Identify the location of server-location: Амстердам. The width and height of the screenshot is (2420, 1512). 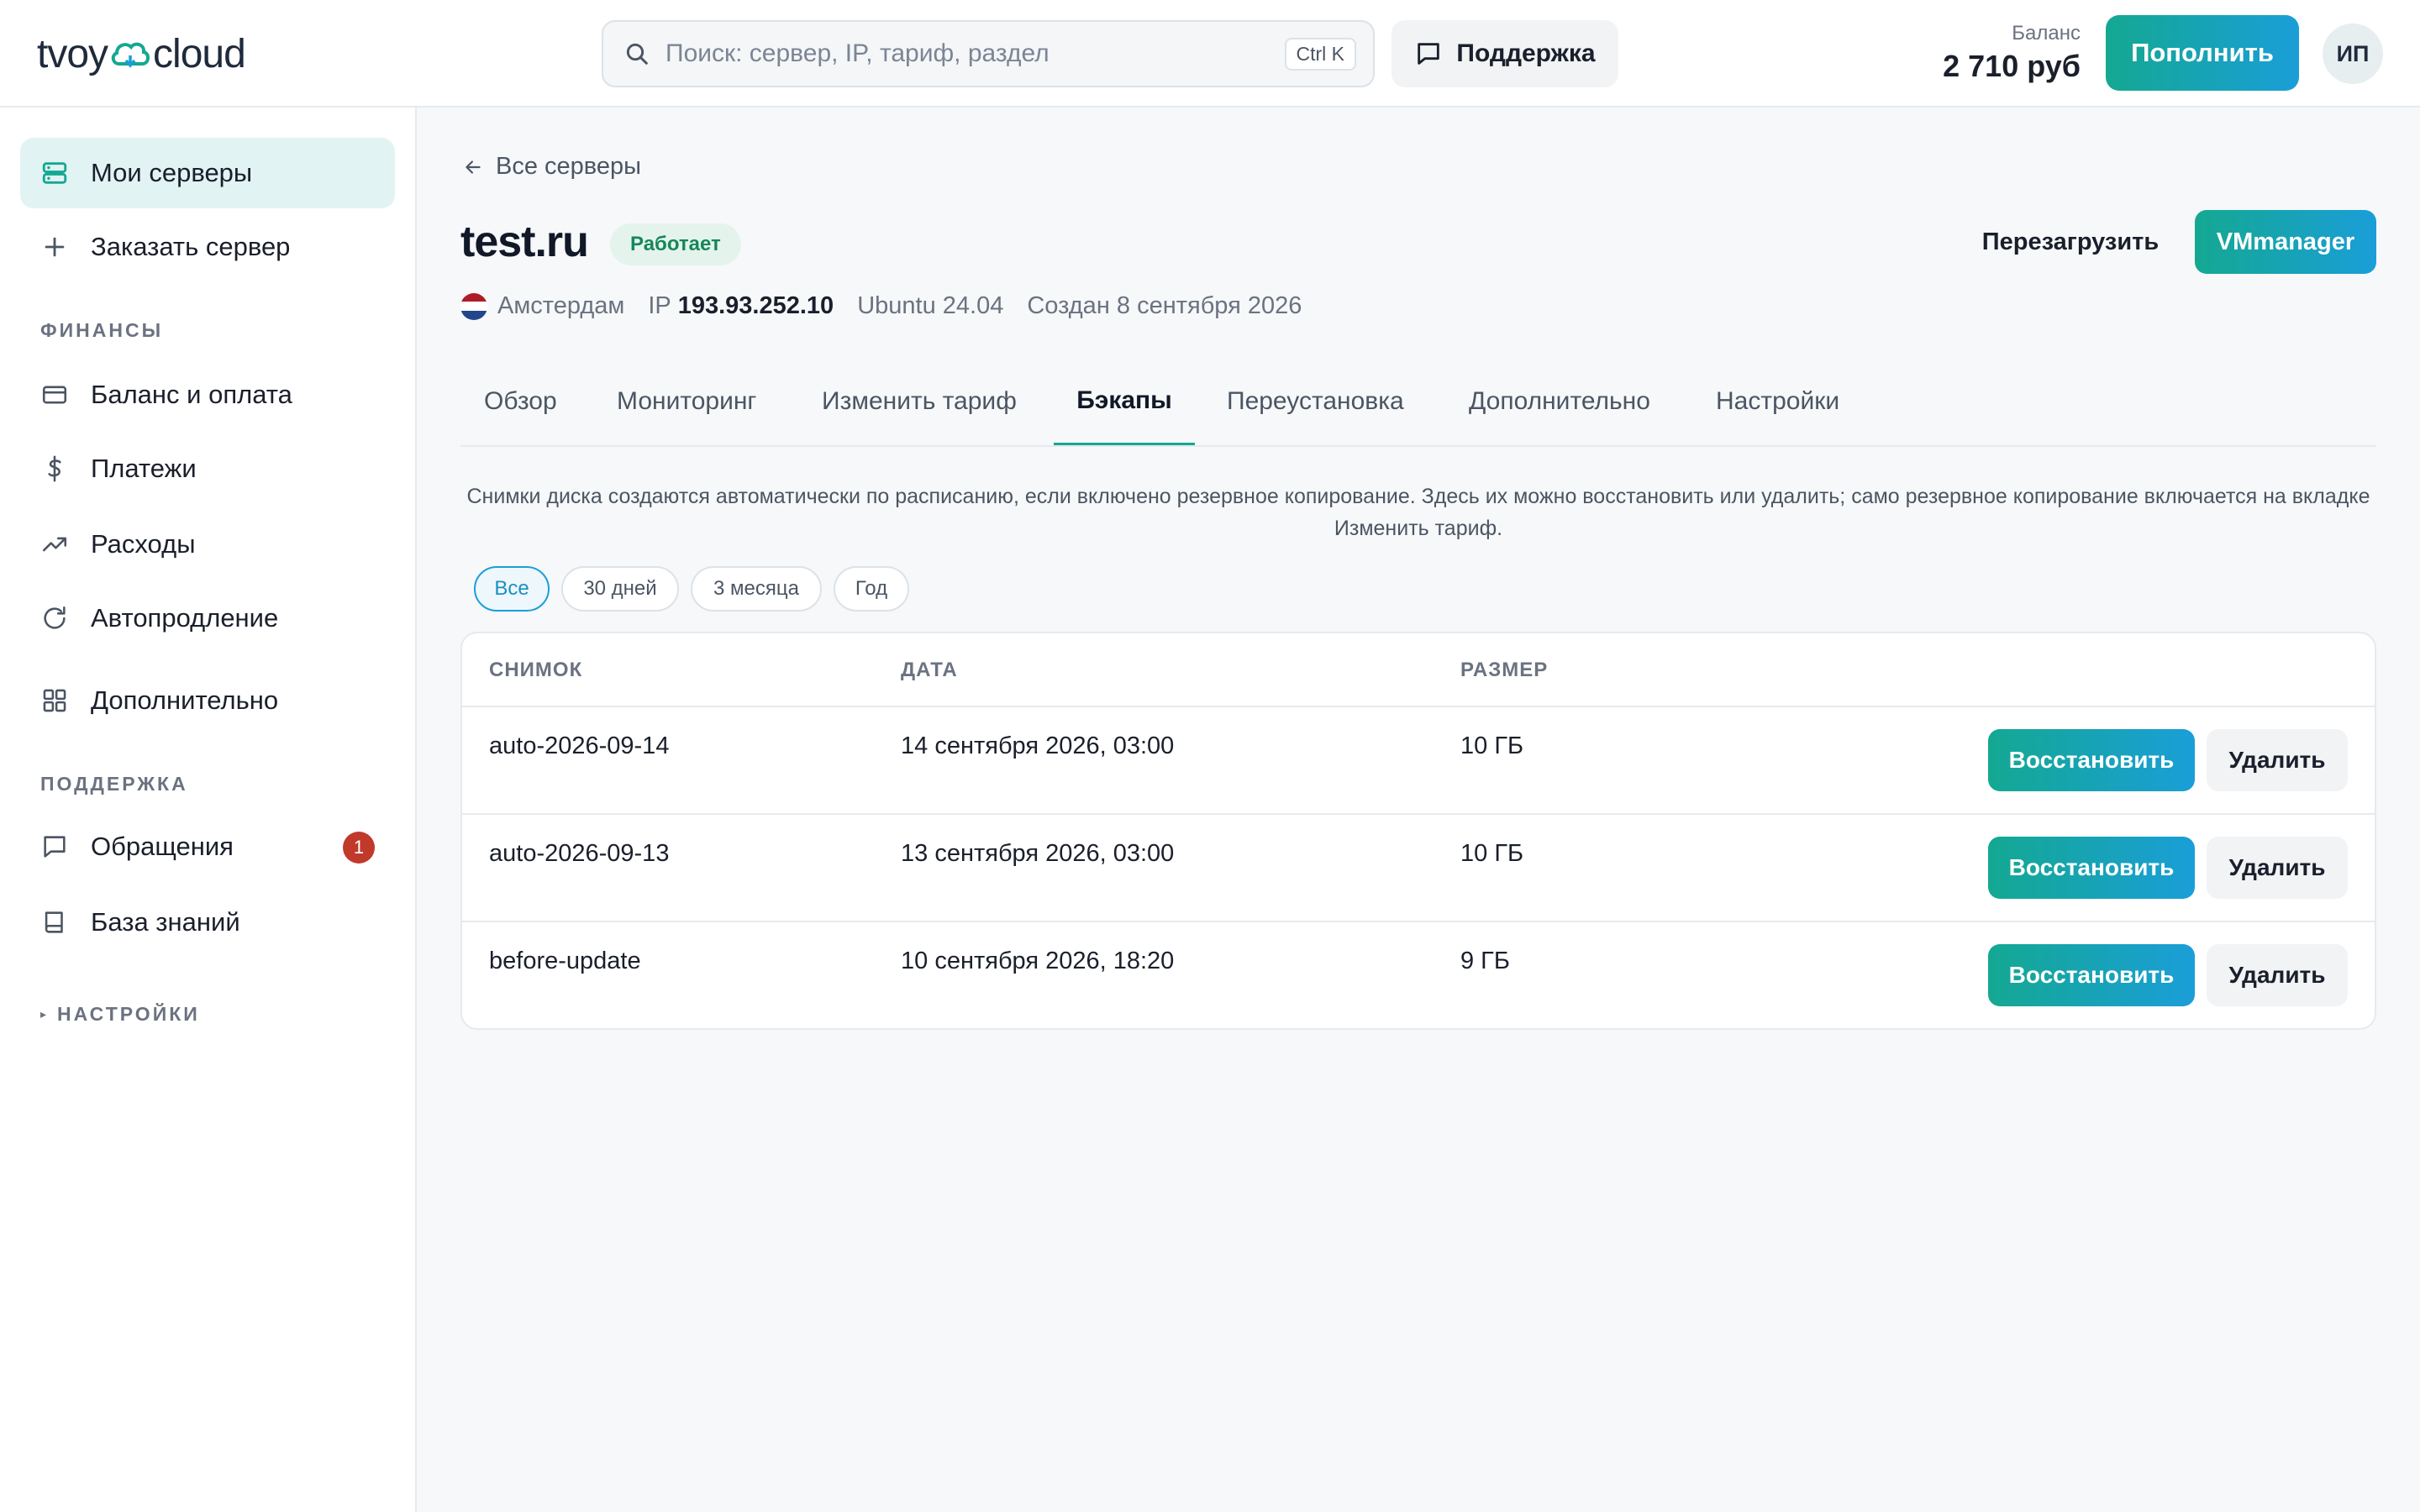
(561, 305).